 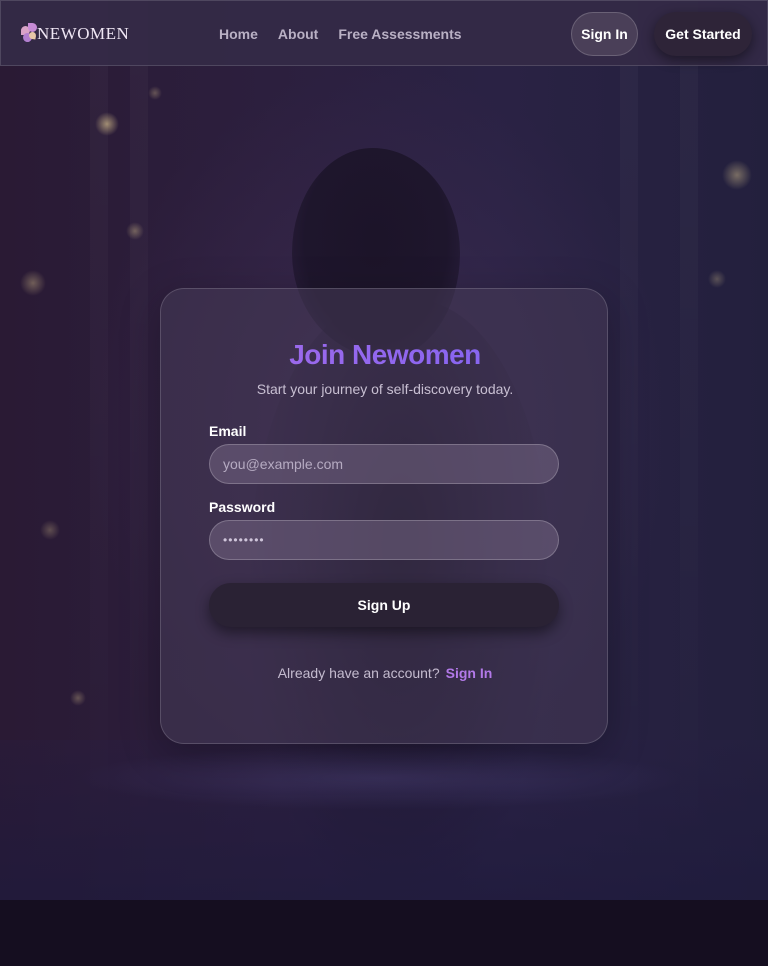 I want to click on password-masked-value: ••••••••, so click(x=244, y=540).